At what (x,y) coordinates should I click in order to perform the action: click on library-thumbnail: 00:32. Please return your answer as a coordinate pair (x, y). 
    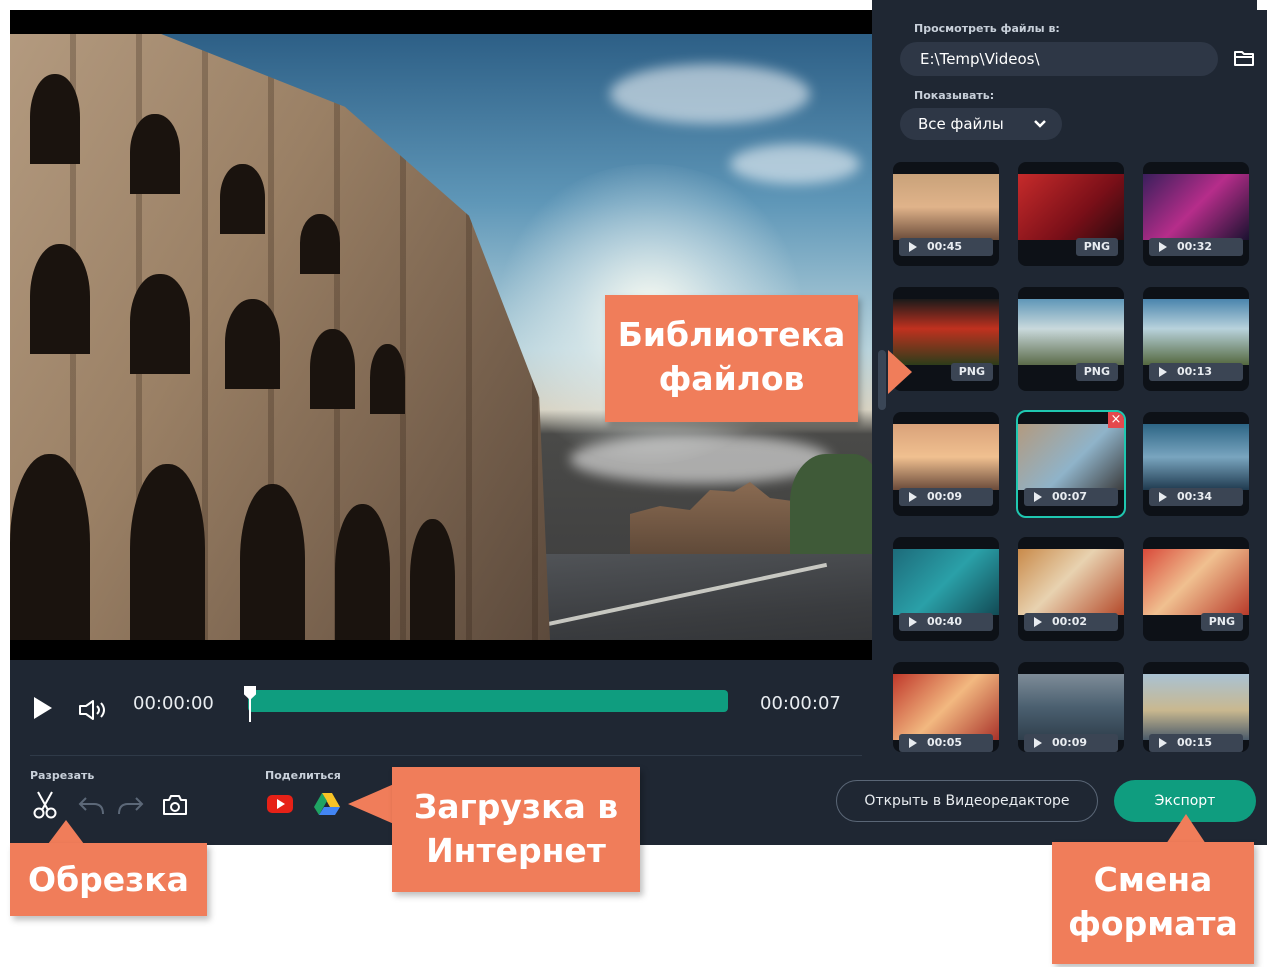
    Looking at the image, I should click on (1196, 214).